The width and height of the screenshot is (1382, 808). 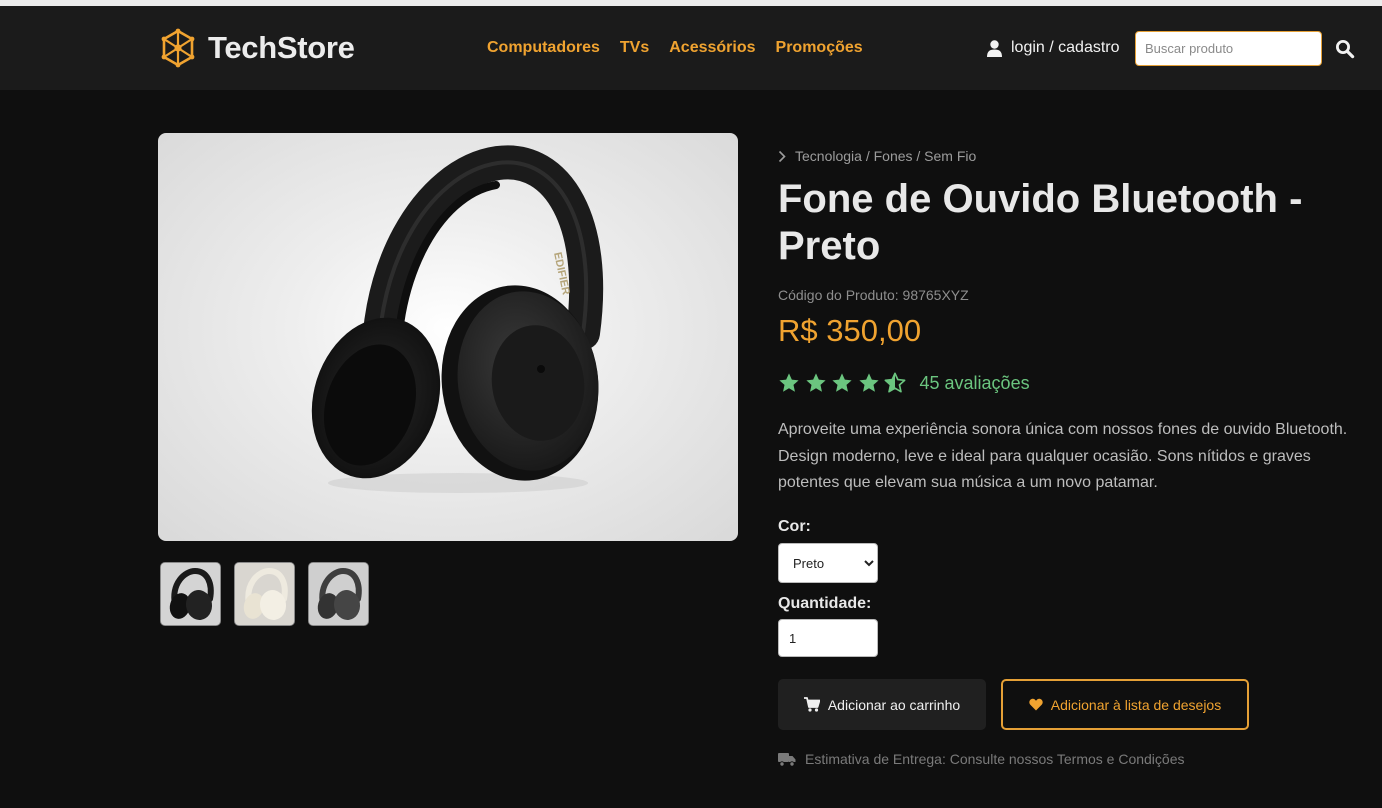 What do you see at coordinates (825, 603) in the screenshot?
I see `quantity-label: Quantidade:` at bounding box center [825, 603].